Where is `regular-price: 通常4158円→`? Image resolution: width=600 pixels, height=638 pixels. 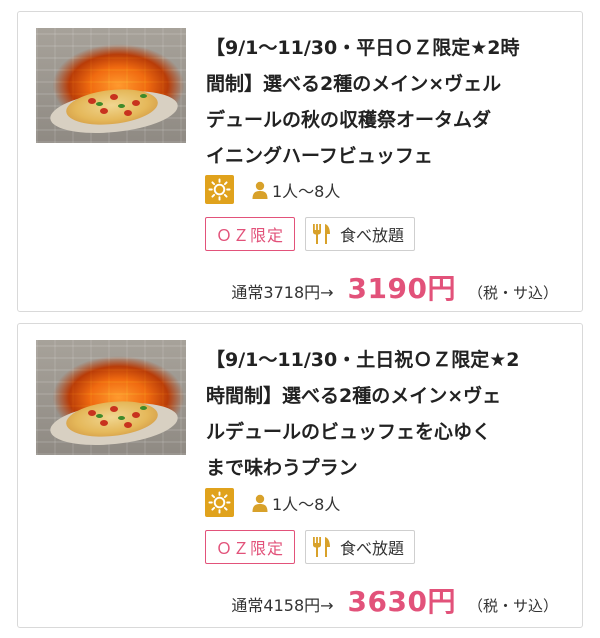
regular-price: 通常4158円→ is located at coordinates (282, 605).